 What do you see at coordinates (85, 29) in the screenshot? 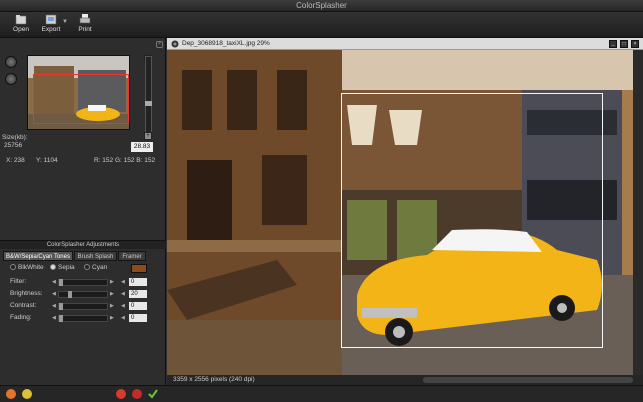
I see `print-label: Print` at bounding box center [85, 29].